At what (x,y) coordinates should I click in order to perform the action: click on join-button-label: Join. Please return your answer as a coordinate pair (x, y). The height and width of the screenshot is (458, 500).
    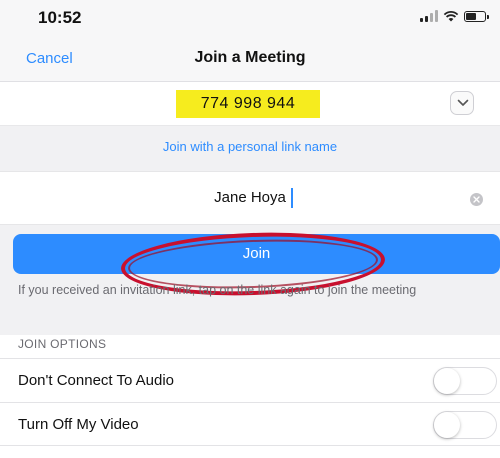
    Looking at the image, I should click on (256, 253).